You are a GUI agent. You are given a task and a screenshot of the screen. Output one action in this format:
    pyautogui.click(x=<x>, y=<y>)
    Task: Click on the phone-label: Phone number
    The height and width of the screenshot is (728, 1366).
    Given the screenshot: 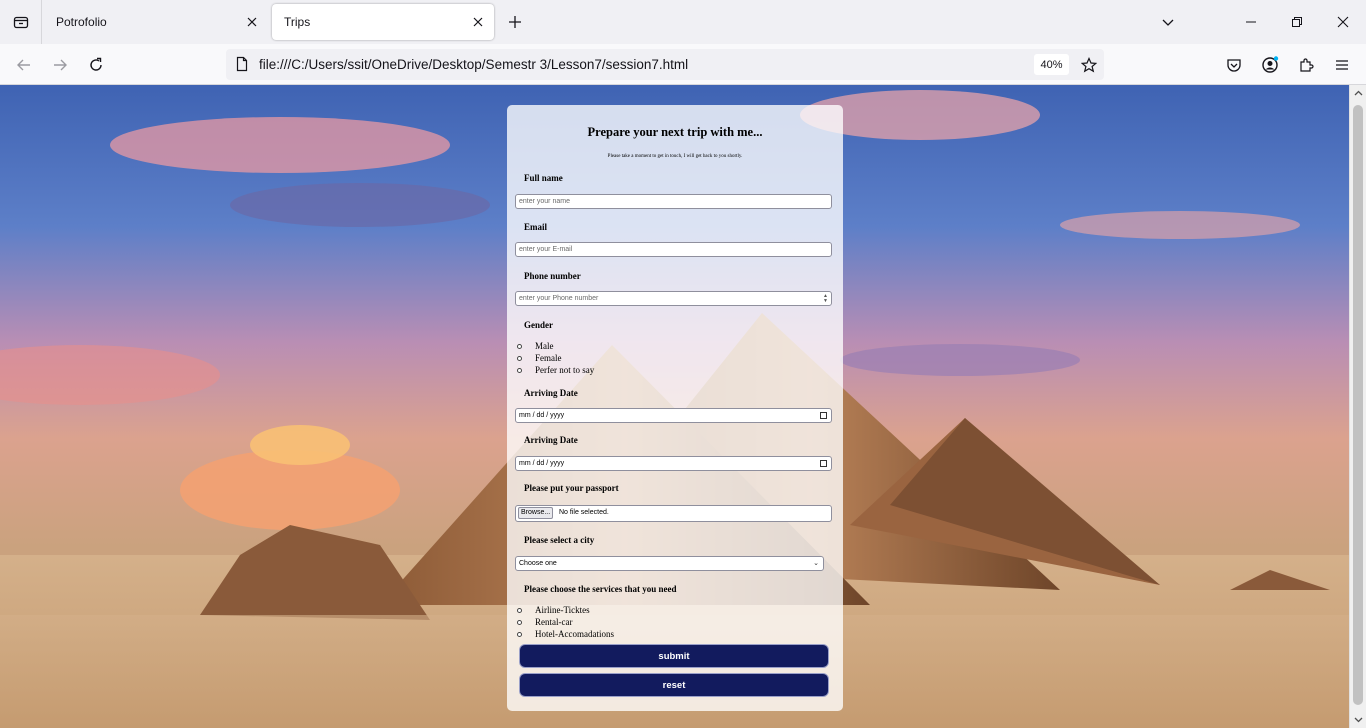 What is the action you would take?
    pyautogui.click(x=552, y=276)
    